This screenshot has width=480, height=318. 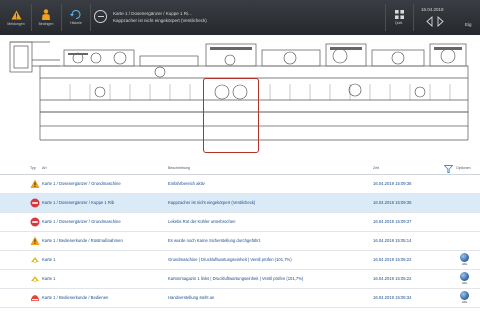 I want to click on arrows-icon, so click(x=435, y=21).